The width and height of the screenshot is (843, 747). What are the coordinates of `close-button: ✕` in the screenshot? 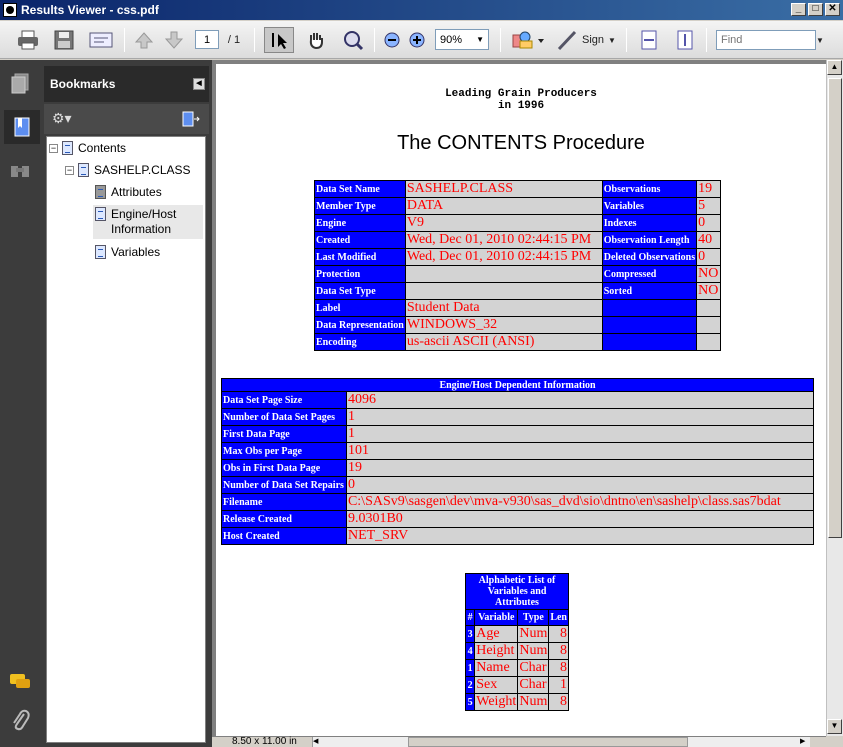 It's located at (832, 9).